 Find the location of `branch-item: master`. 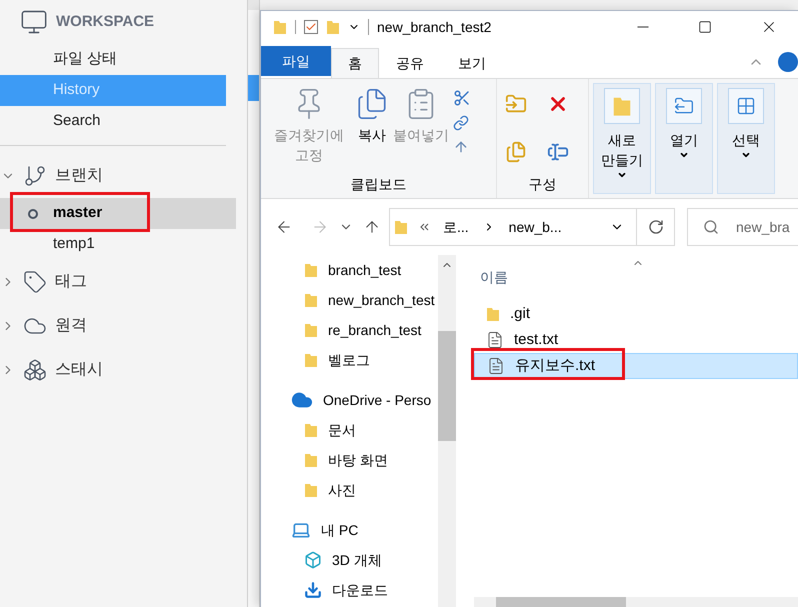

branch-item: master is located at coordinates (118, 213).